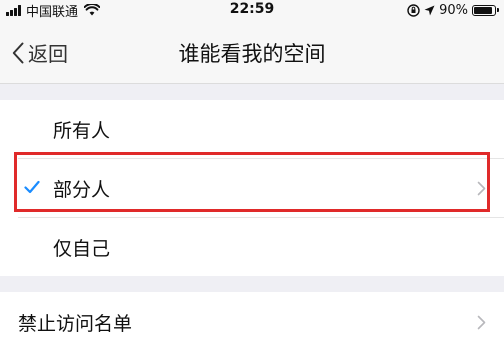 The image size is (504, 352). I want to click on blocklist-label: 禁止访问名单, so click(75, 323).